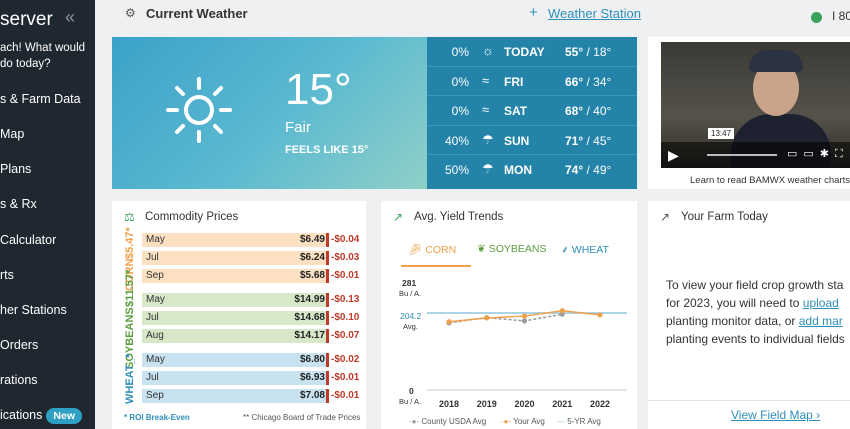 The height and width of the screenshot is (429, 850). I want to click on sidebar-item-map: Map, so click(12, 134).